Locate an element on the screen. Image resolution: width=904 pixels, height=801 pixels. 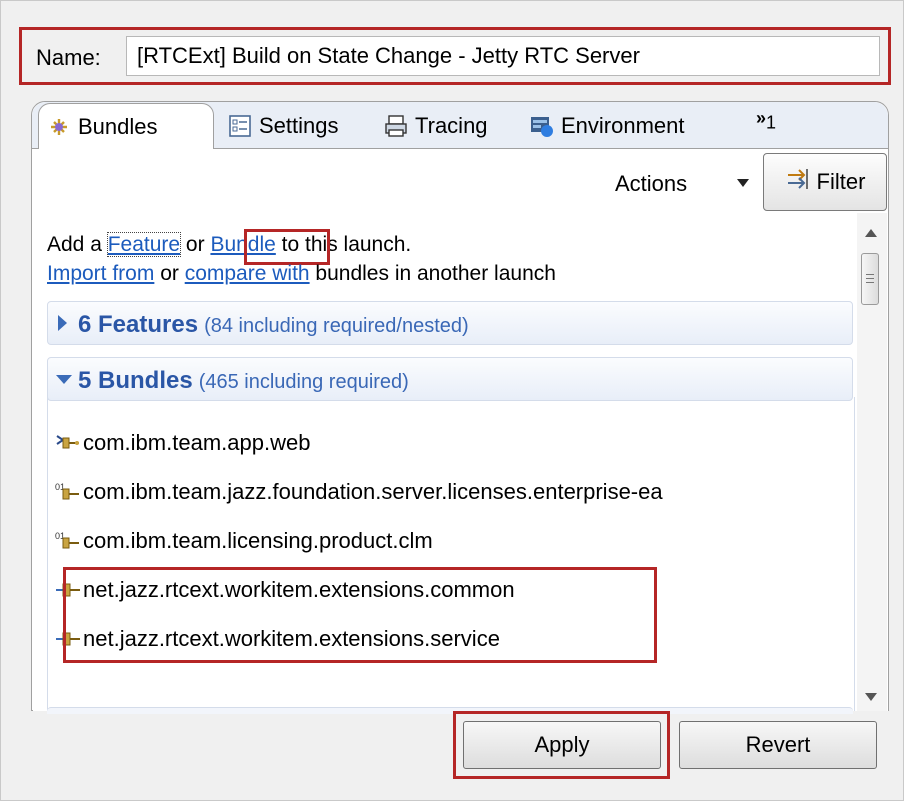
filter-label: Filter is located at coordinates (841, 181).